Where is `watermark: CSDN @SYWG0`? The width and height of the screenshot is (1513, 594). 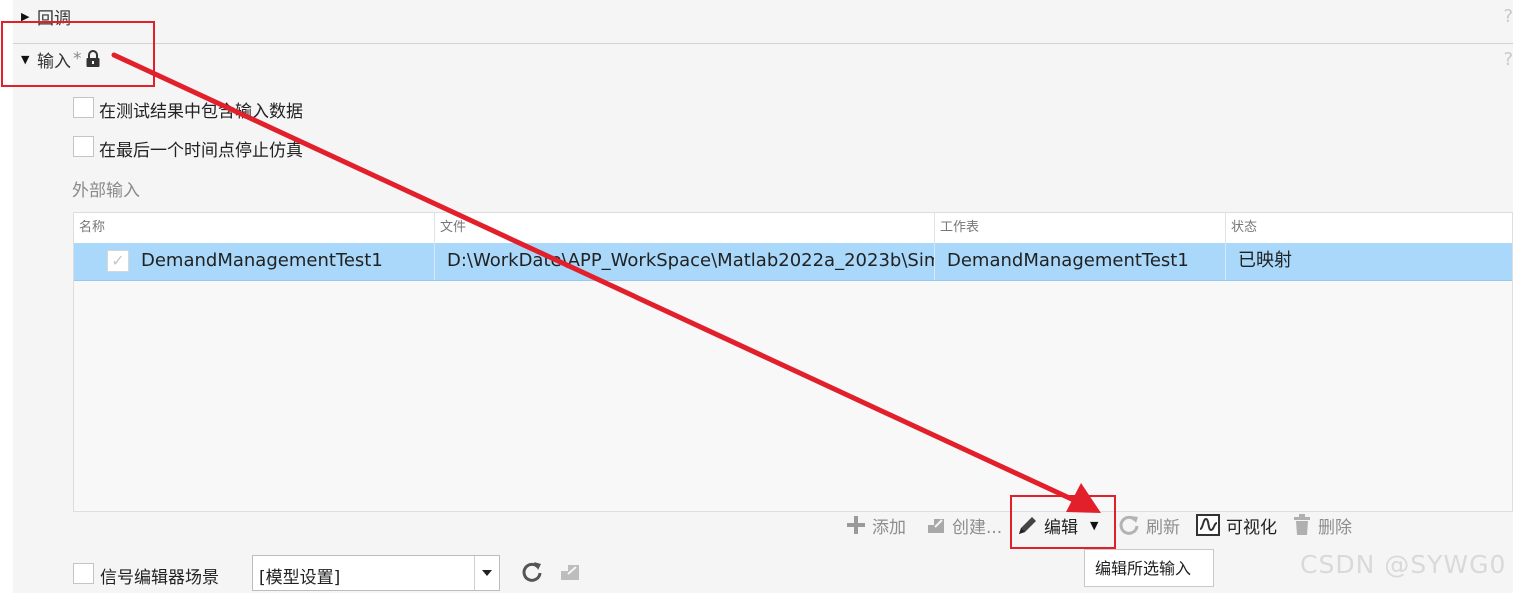
watermark: CSDN @SYWG0 is located at coordinates (1403, 564).